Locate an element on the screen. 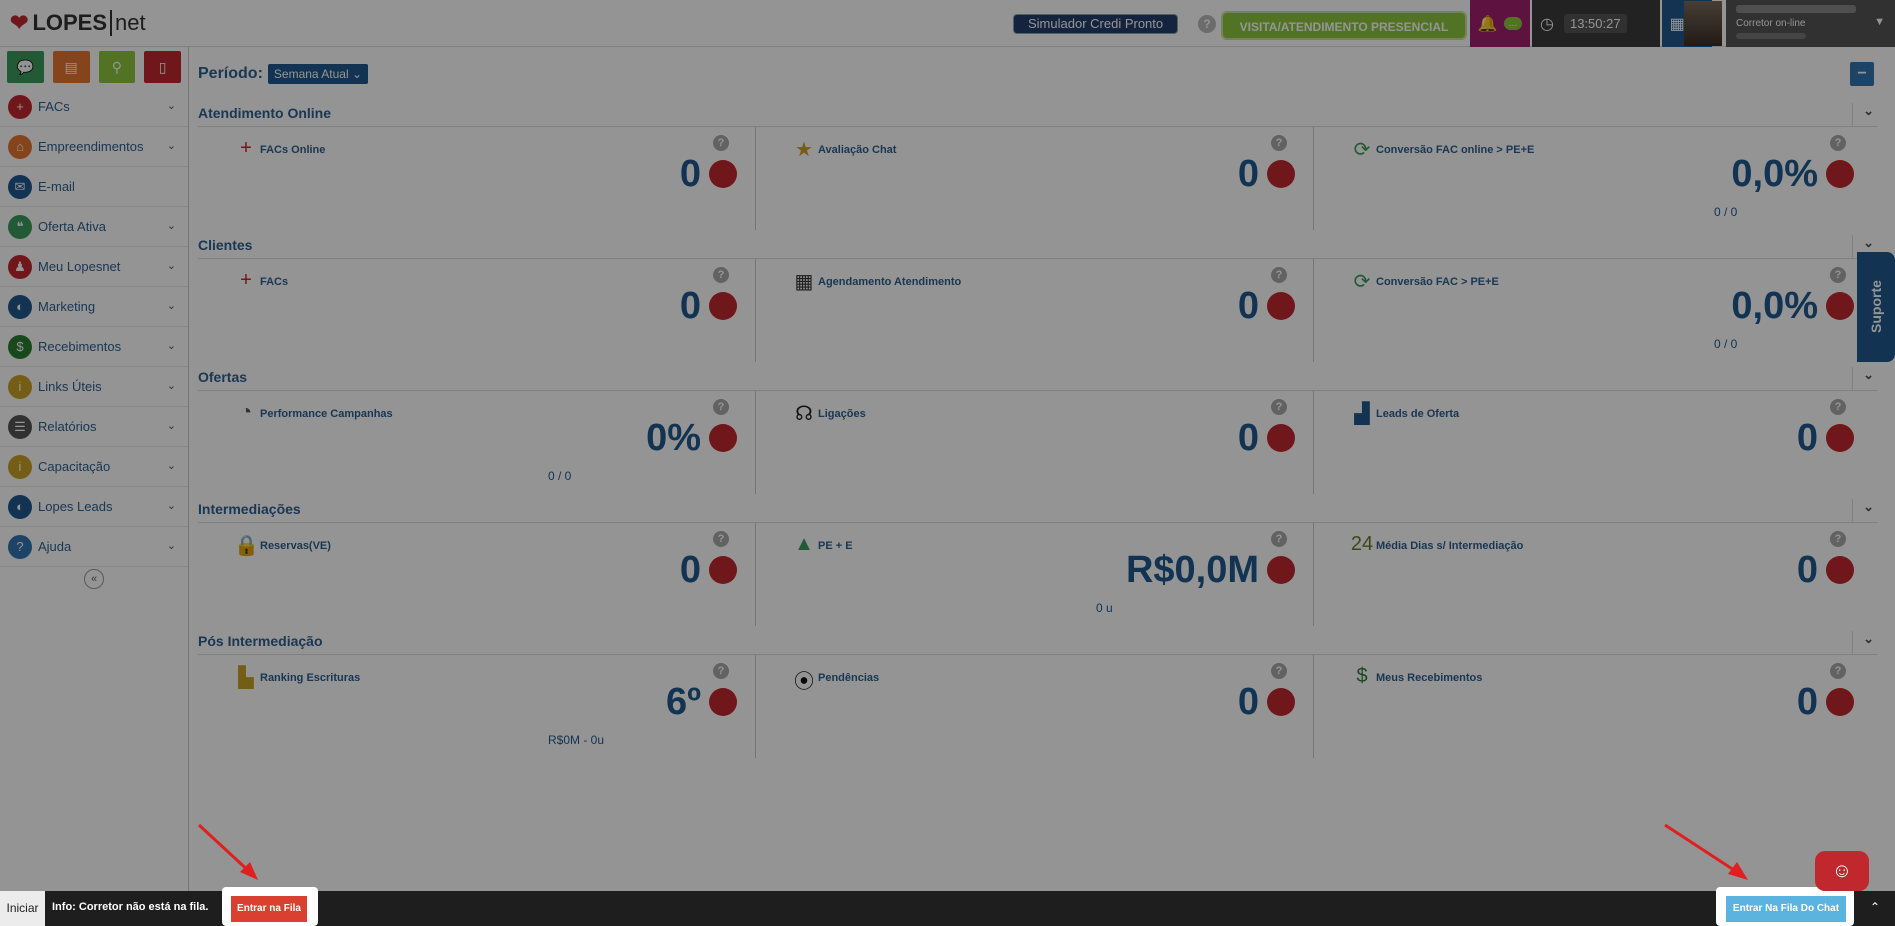  sidebar-item-relatórios: ☰ Relatórios ⌄ is located at coordinates (94, 427).